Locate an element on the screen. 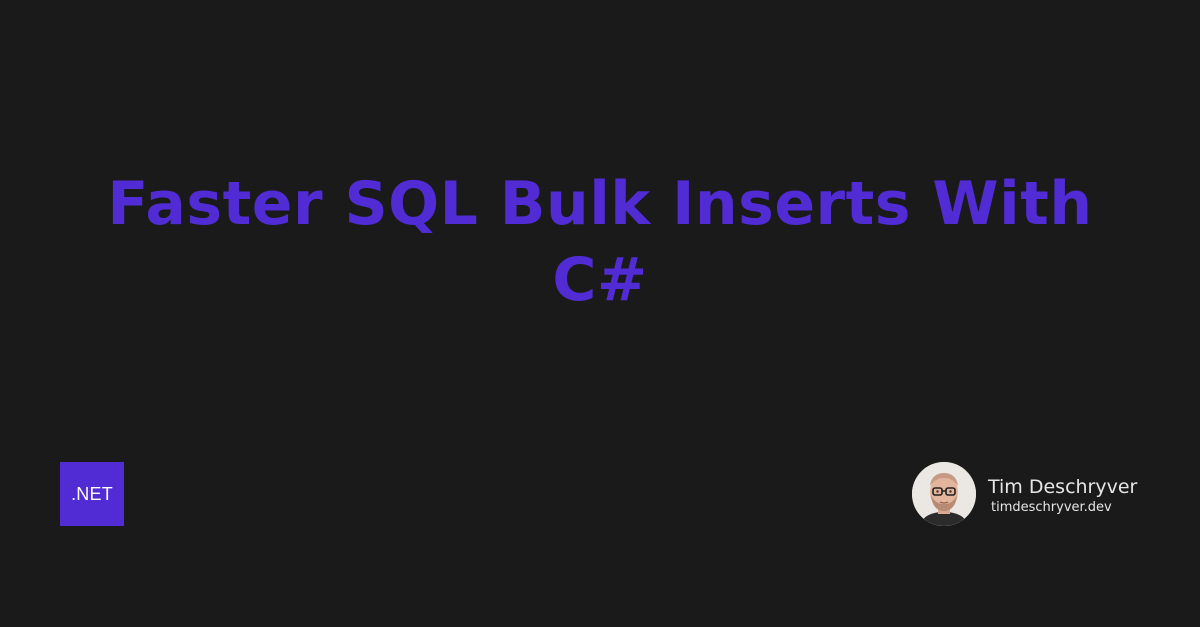 This screenshot has height=627, width=1200. author-block: Tim Deschryver timdeschryver.dev is located at coordinates (1024, 494).